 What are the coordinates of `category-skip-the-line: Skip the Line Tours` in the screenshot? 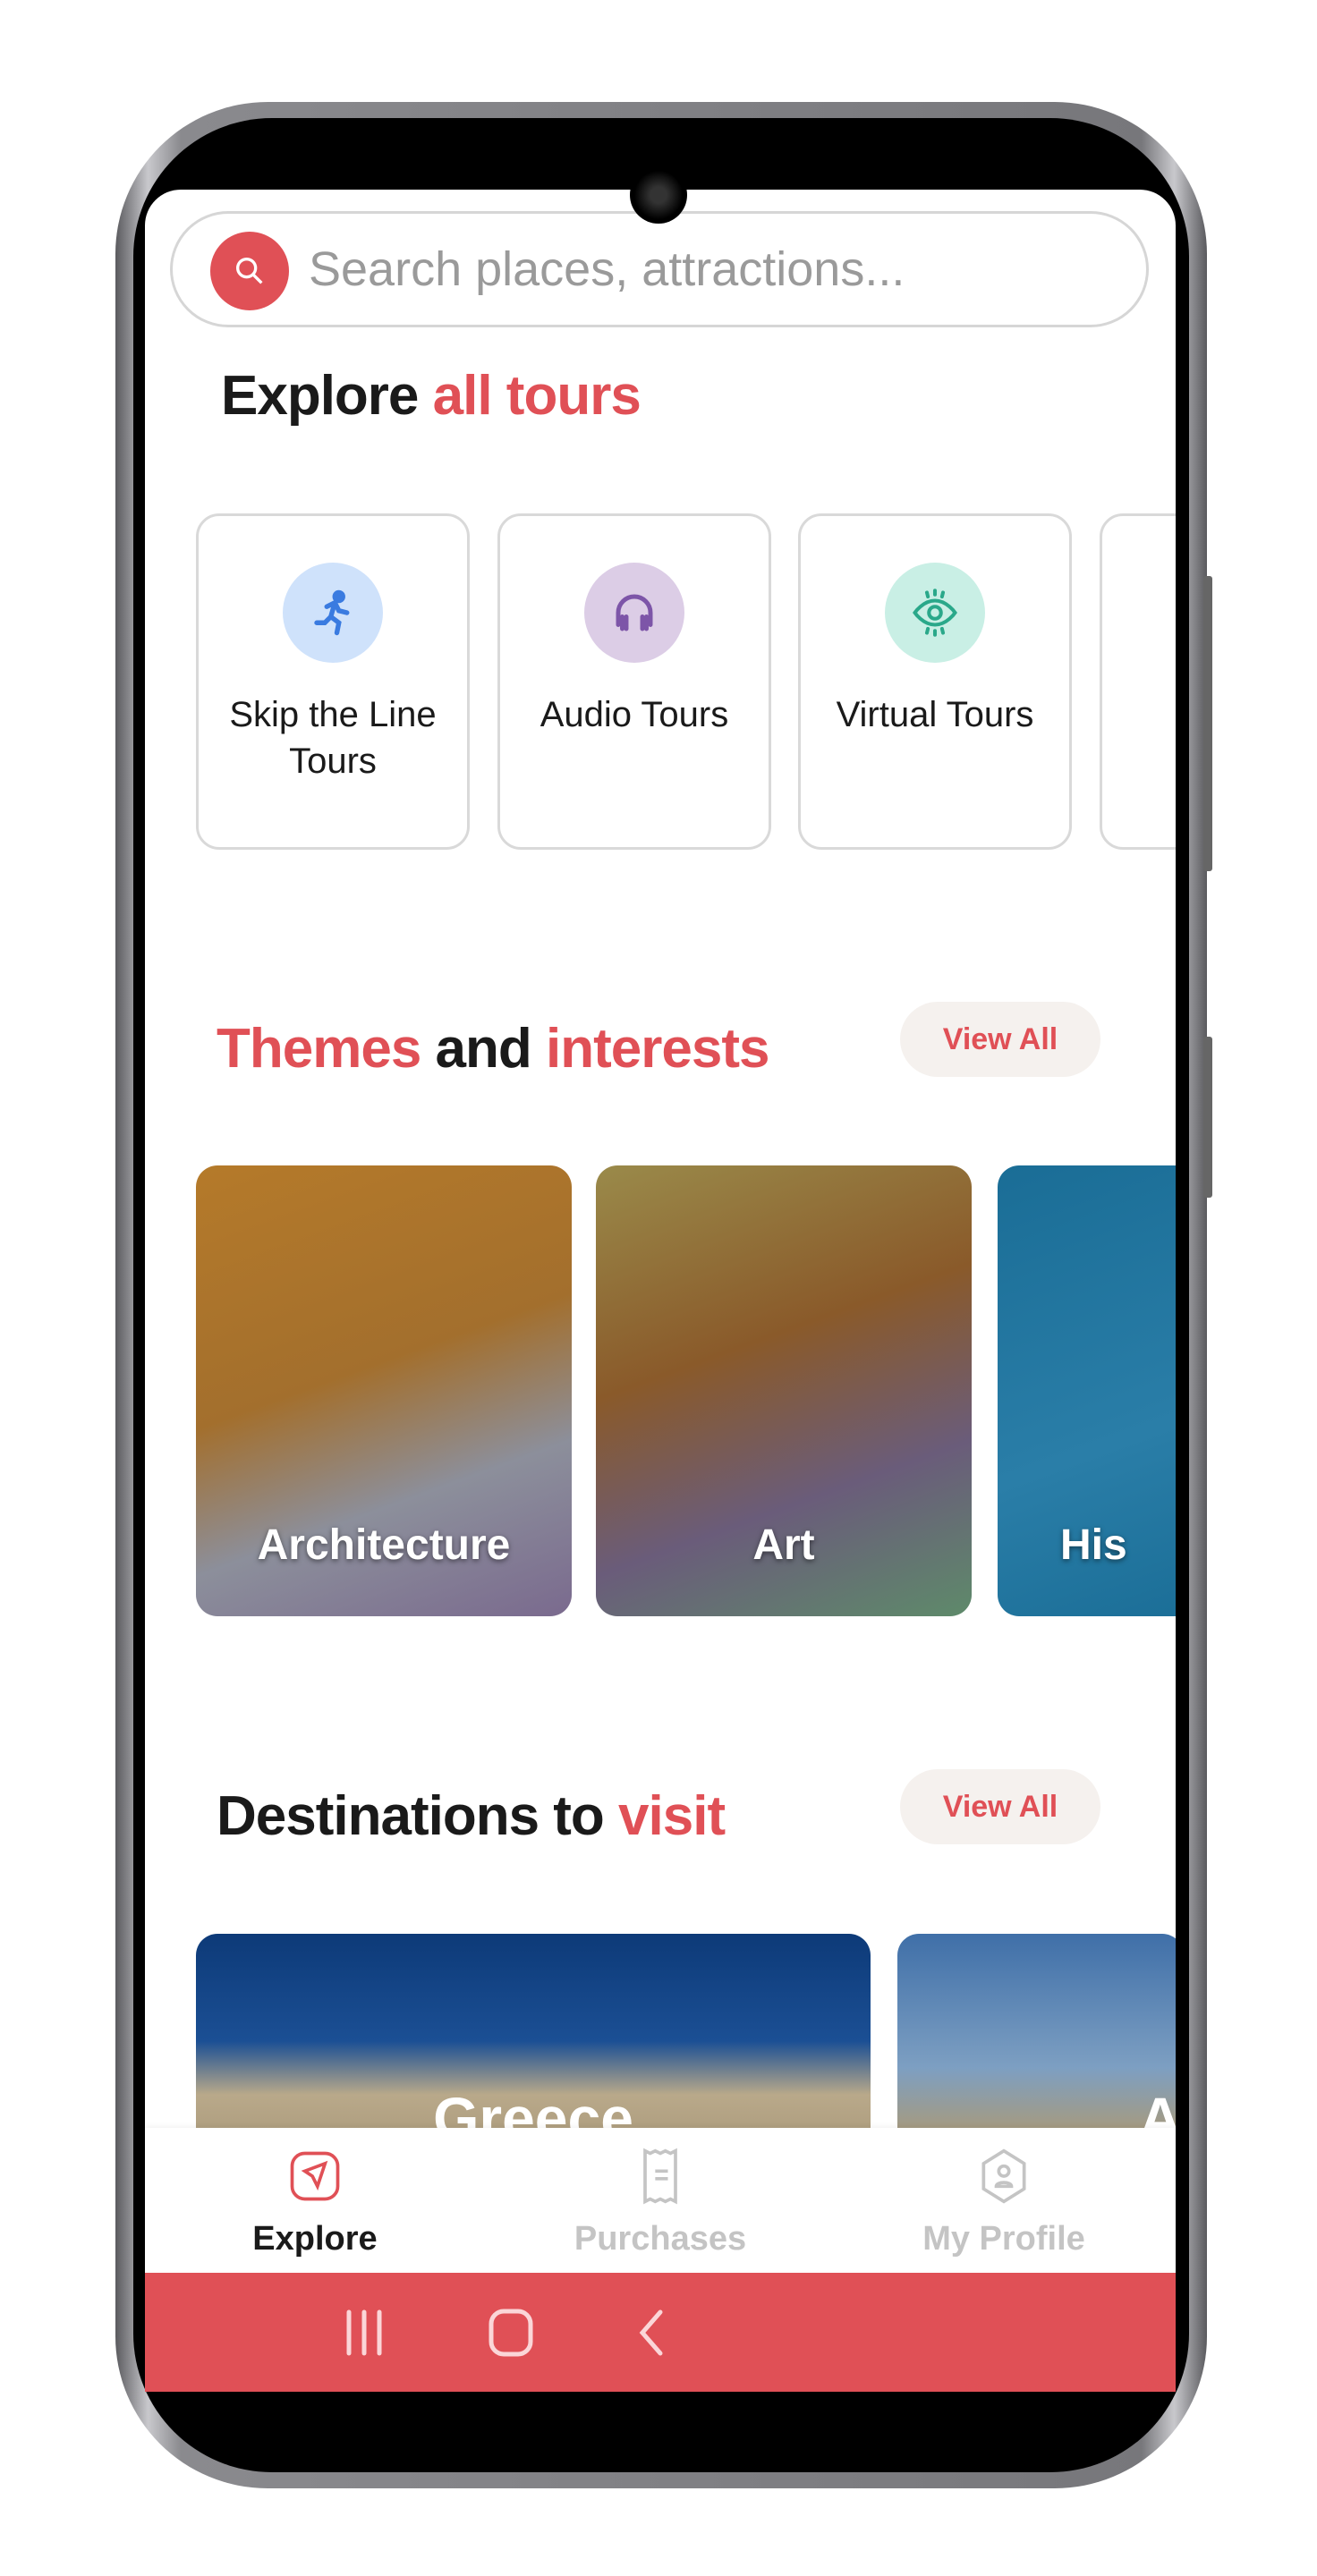 It's located at (333, 681).